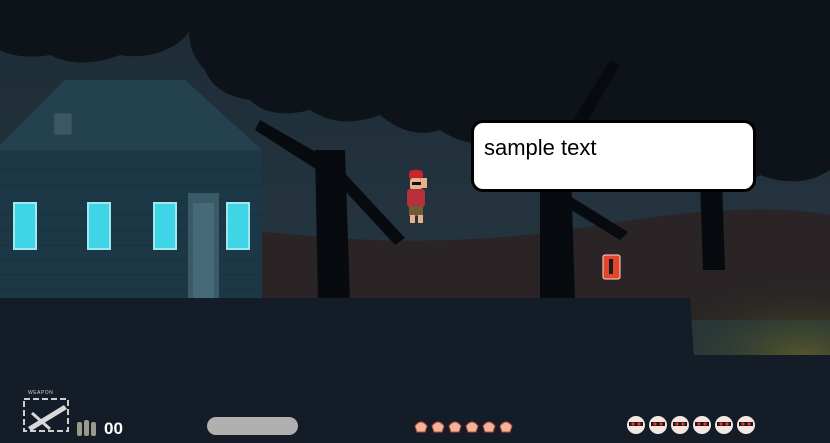 The image size is (830, 443). What do you see at coordinates (252, 426) in the screenshot?
I see `health-bar` at bounding box center [252, 426].